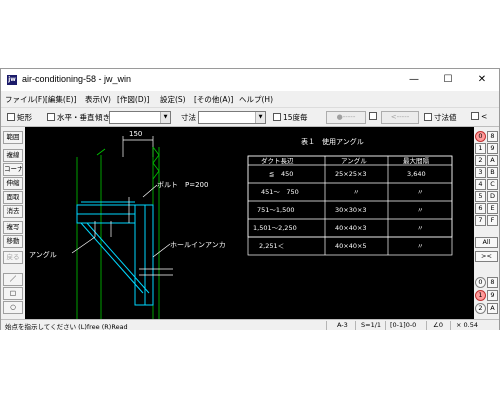 The image size is (500, 400). I want to click on angle-bracket, so click(115, 253).